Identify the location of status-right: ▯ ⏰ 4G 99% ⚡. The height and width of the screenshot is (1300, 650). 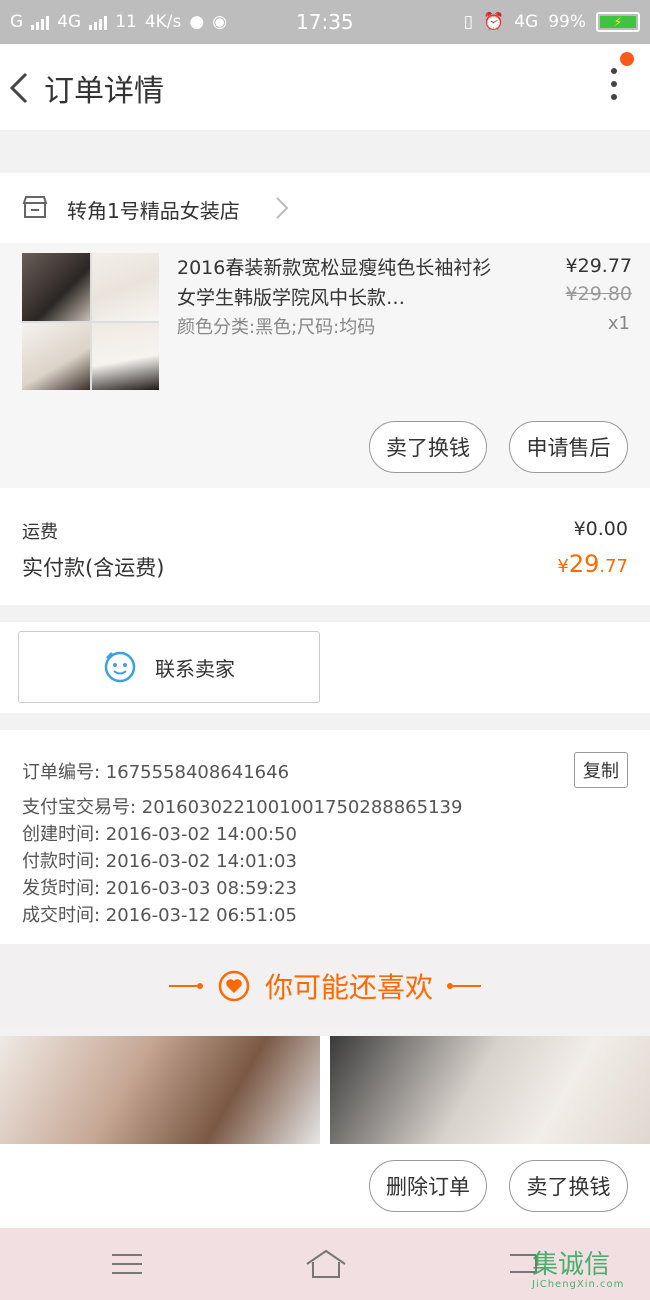
(552, 22).